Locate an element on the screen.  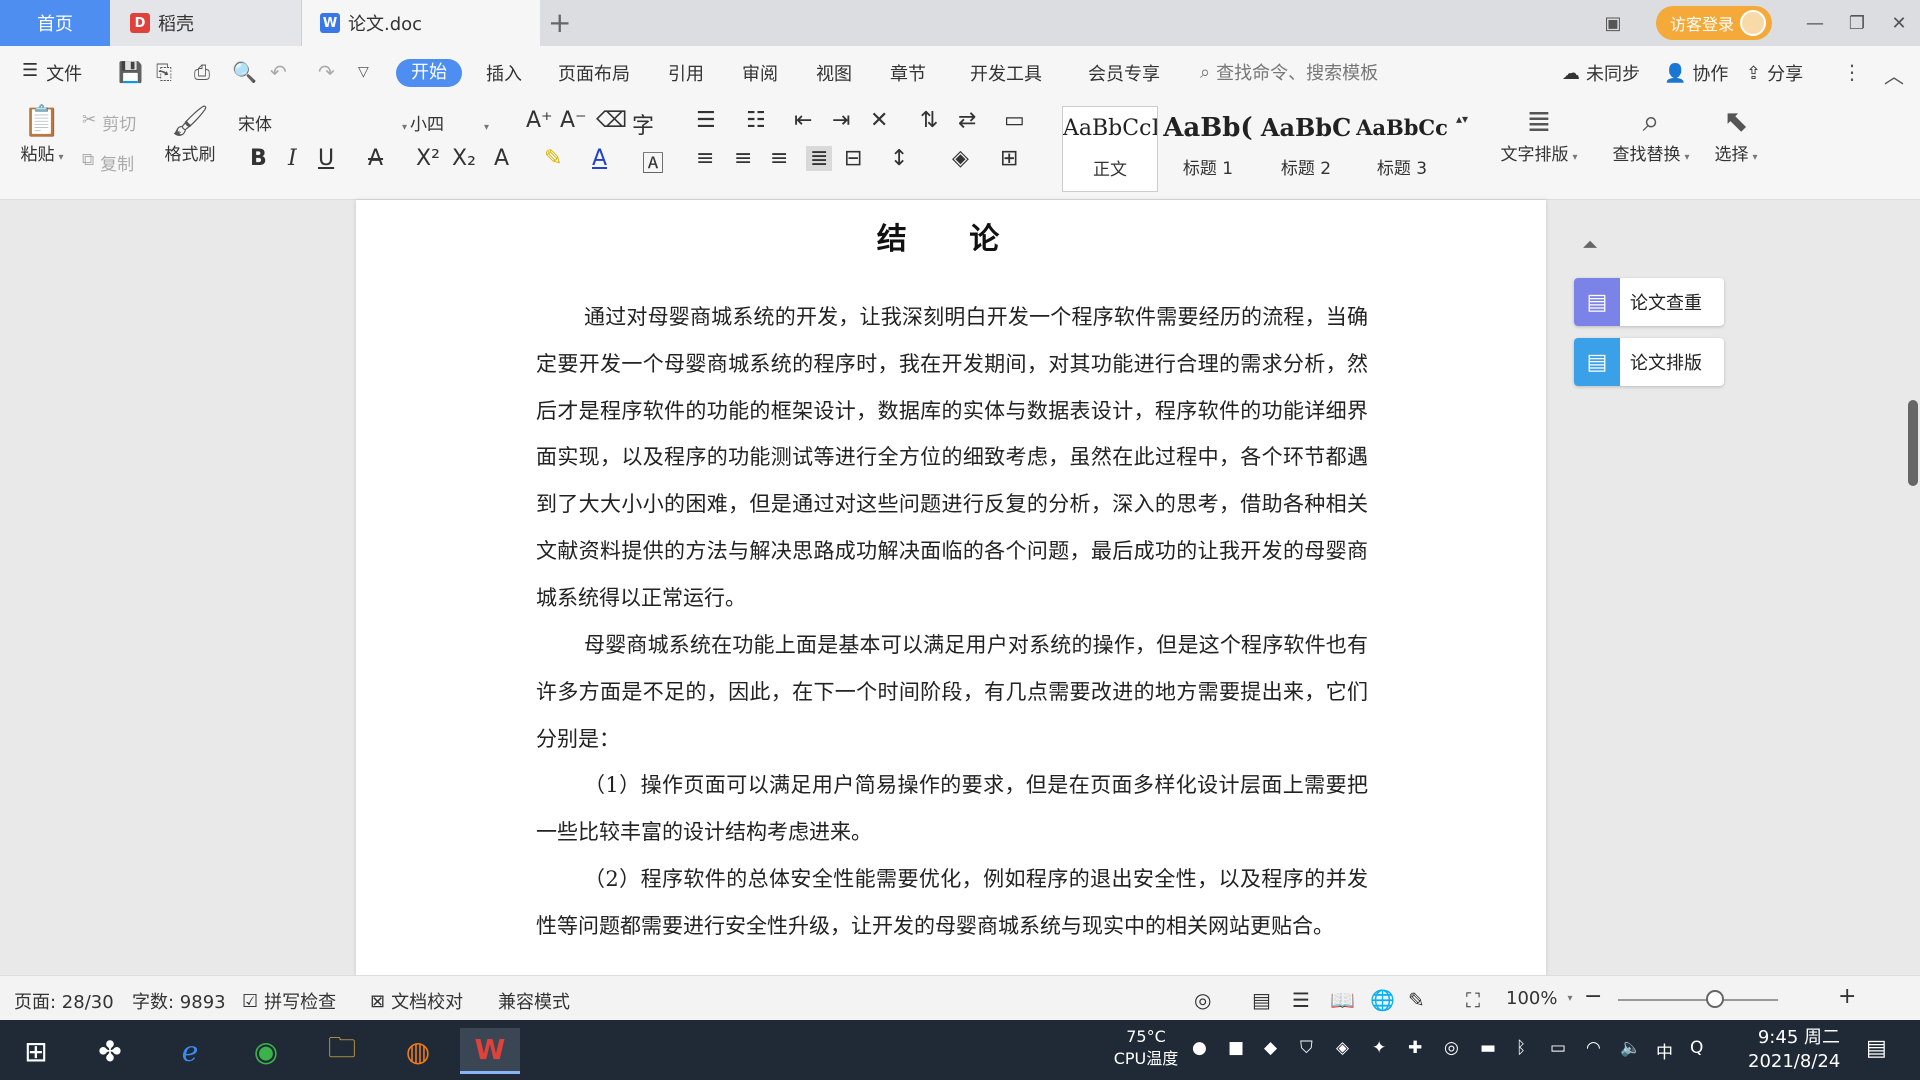
eye-protect-icon: ◎ is located at coordinates (1202, 1000).